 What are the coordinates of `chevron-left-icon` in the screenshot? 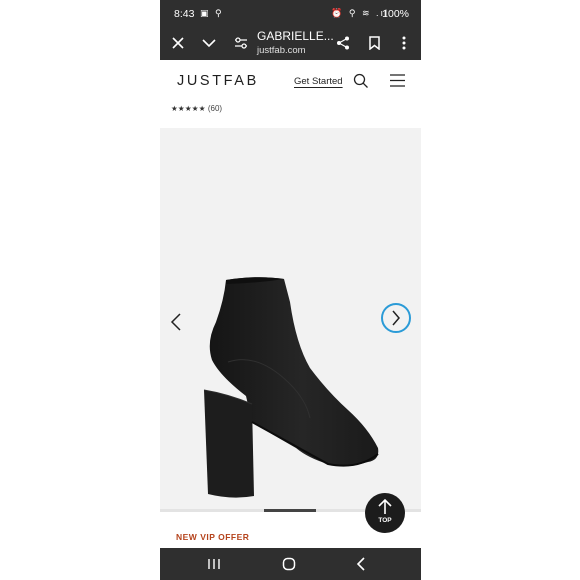 It's located at (176, 324).